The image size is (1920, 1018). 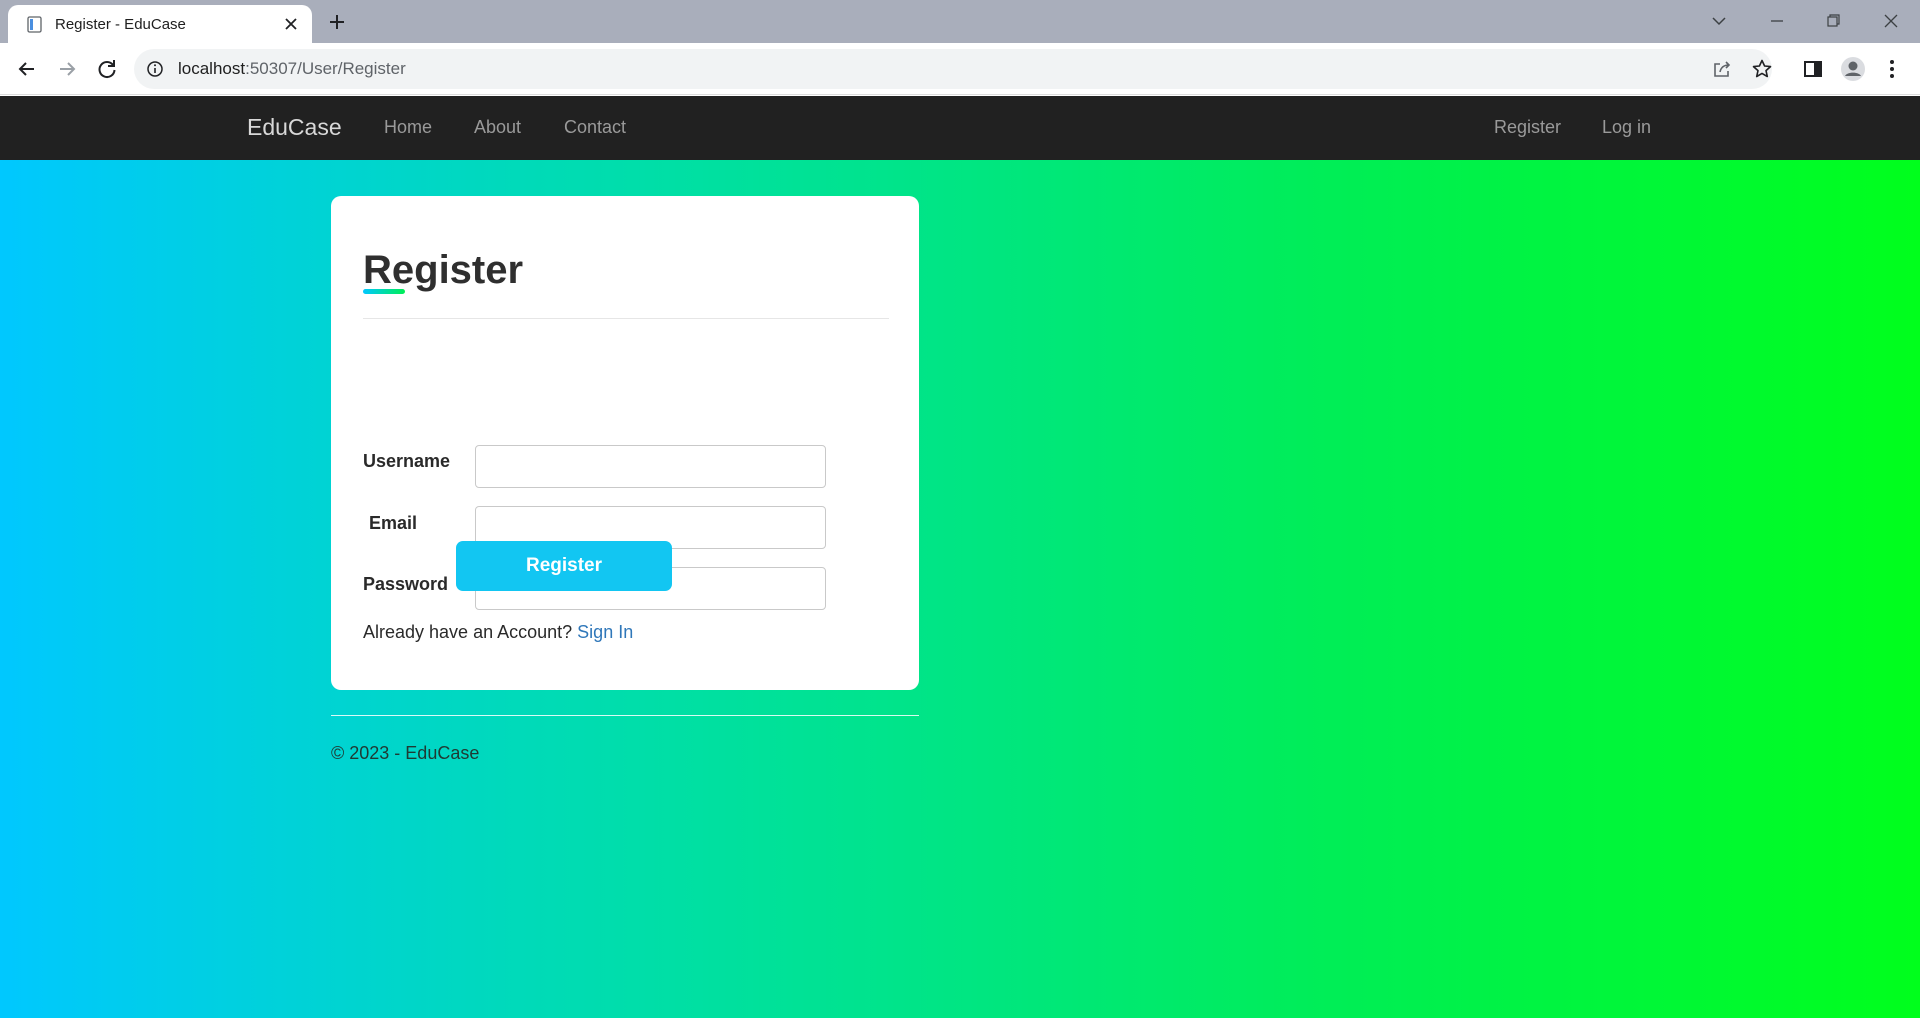 What do you see at coordinates (212, 68) in the screenshot?
I see `url-host: localhost` at bounding box center [212, 68].